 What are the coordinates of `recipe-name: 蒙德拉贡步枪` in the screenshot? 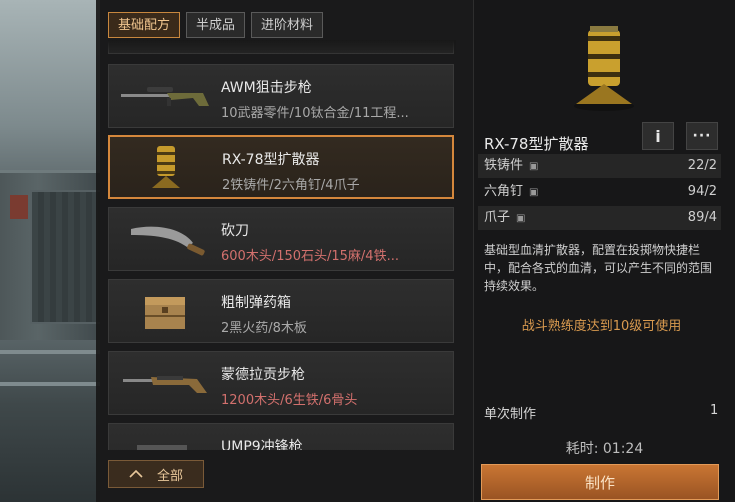 It's located at (263, 375).